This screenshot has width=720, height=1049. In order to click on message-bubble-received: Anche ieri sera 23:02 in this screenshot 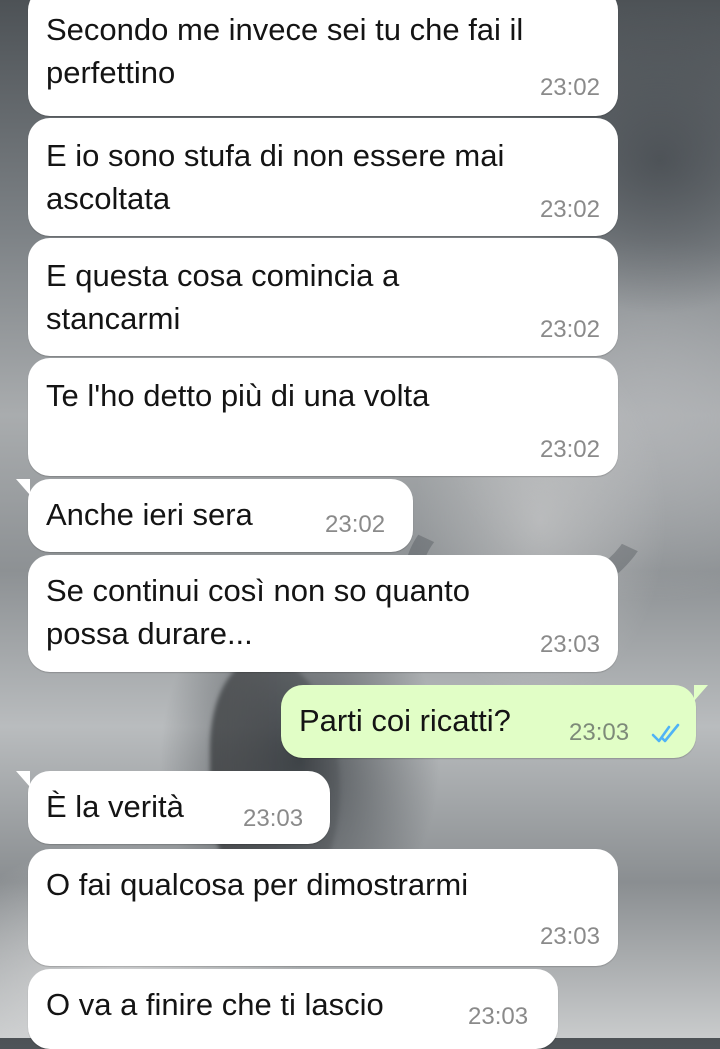, I will do `click(214, 515)`.